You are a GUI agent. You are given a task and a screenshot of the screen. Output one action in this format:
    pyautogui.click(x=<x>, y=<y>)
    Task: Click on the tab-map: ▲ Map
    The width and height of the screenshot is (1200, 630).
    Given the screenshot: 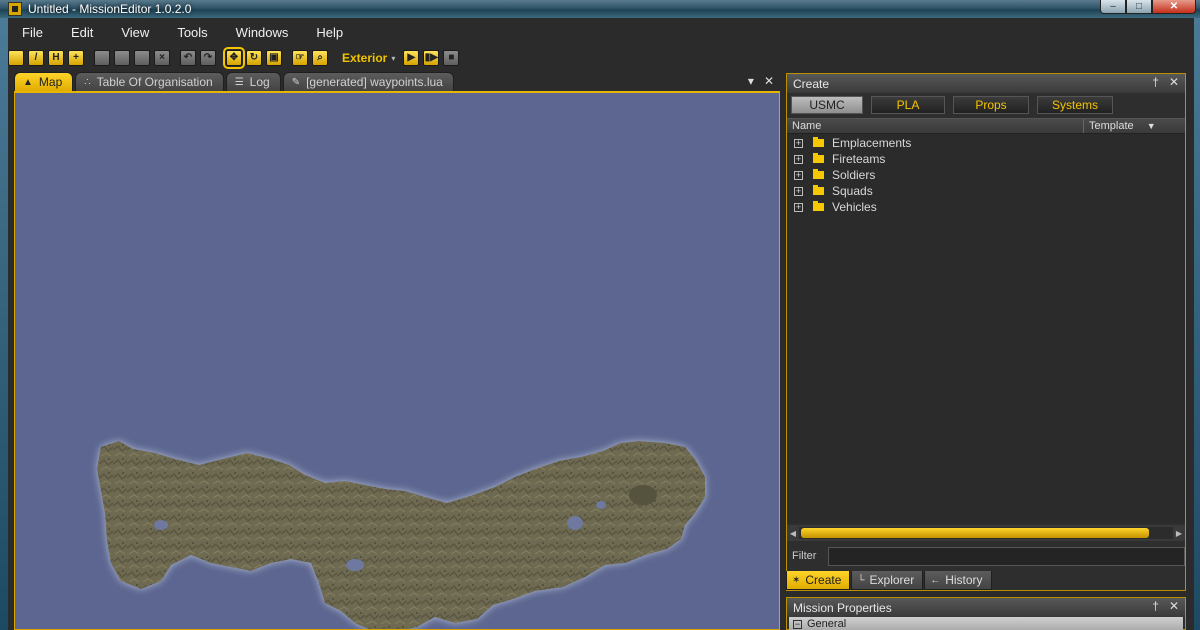 What is the action you would take?
    pyautogui.click(x=44, y=81)
    